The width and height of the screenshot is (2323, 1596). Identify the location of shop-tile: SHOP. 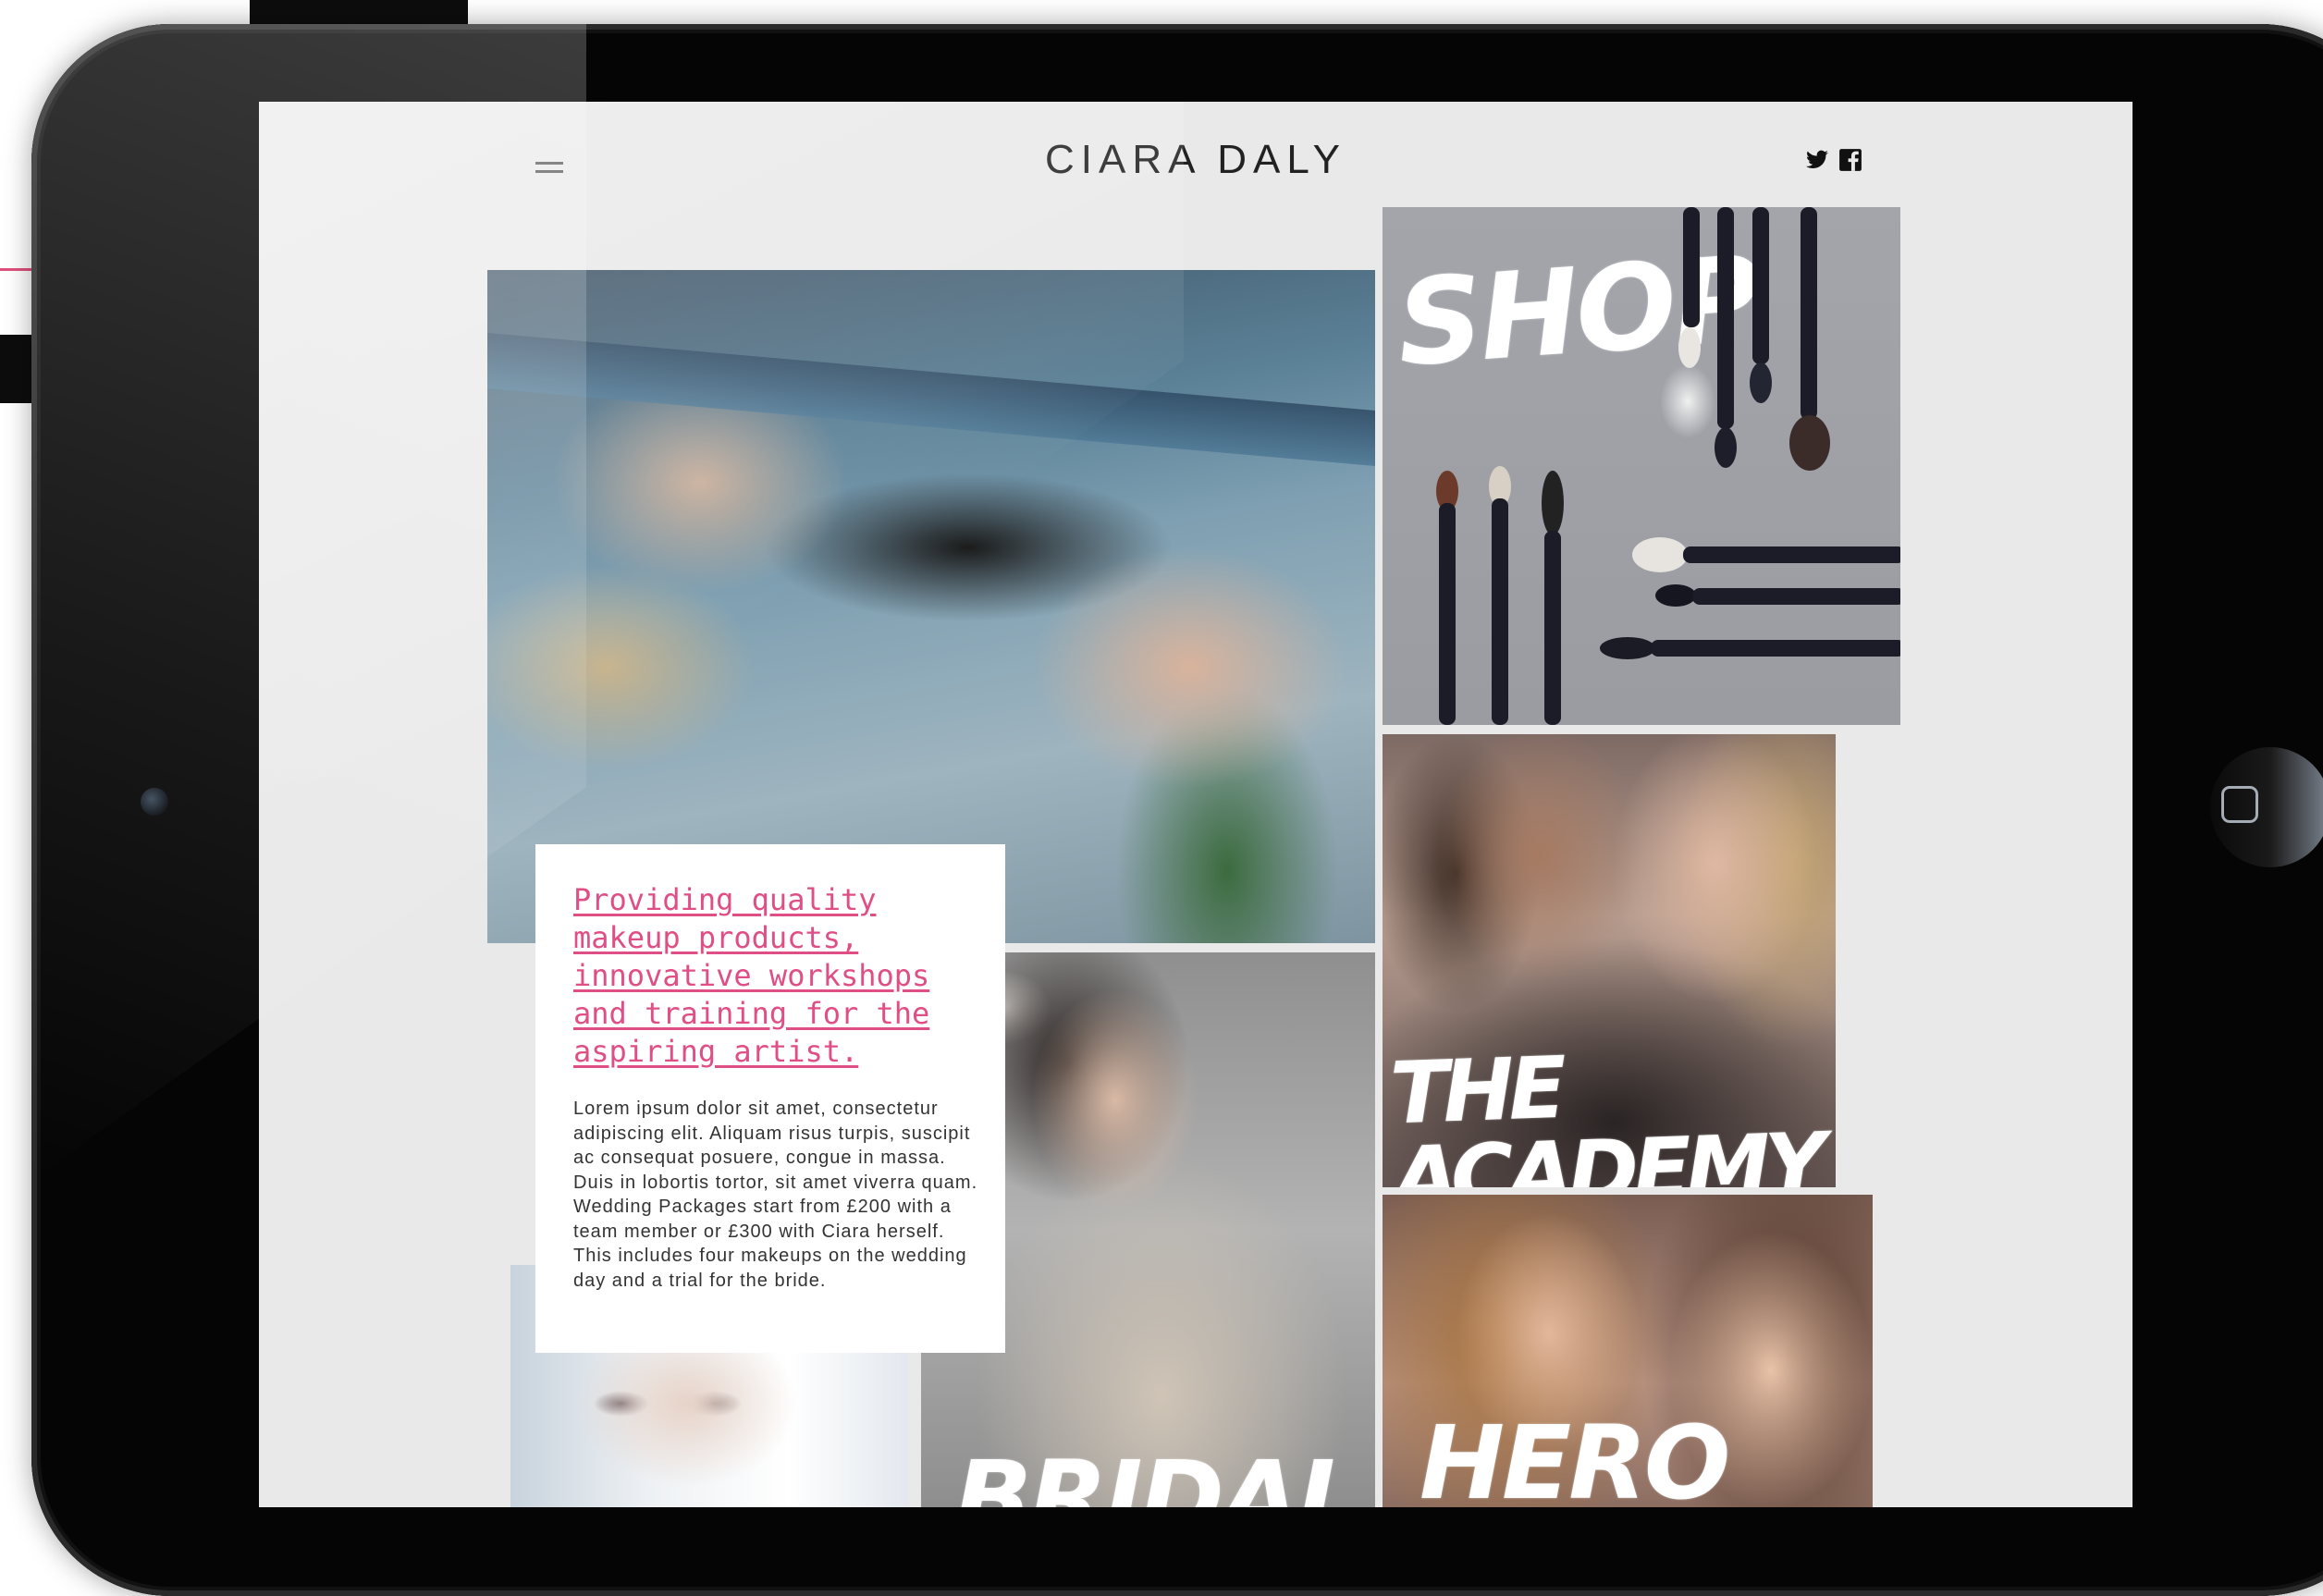
(1641, 466).